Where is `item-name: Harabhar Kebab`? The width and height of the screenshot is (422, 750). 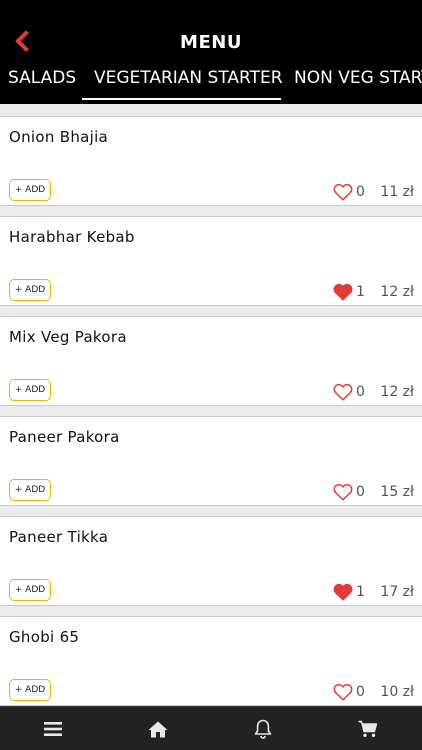 item-name: Harabhar Kebab is located at coordinates (72, 237).